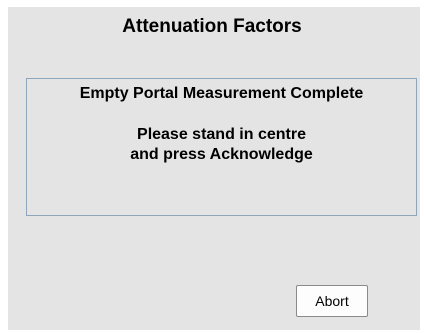  Describe the element at coordinates (221, 154) in the screenshot. I see `instruction-line-2: and press Acknowledge` at that location.